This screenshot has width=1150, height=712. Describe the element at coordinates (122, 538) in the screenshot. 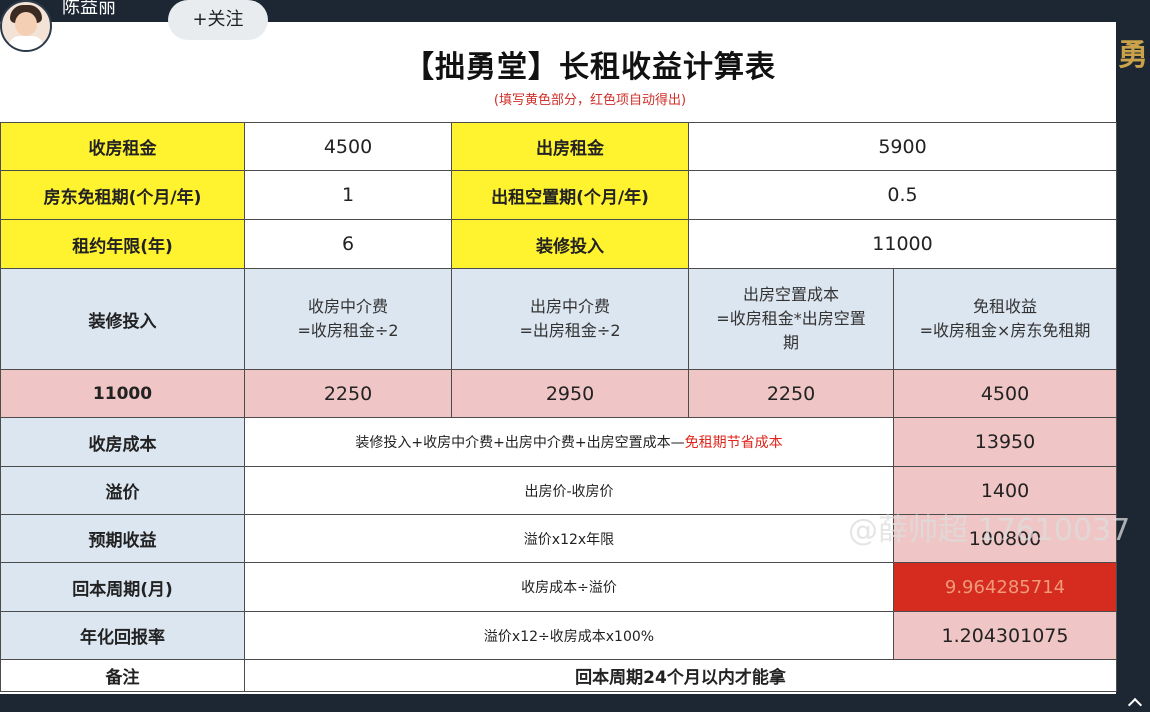

I see `expected-income-label: 预期收益` at that location.